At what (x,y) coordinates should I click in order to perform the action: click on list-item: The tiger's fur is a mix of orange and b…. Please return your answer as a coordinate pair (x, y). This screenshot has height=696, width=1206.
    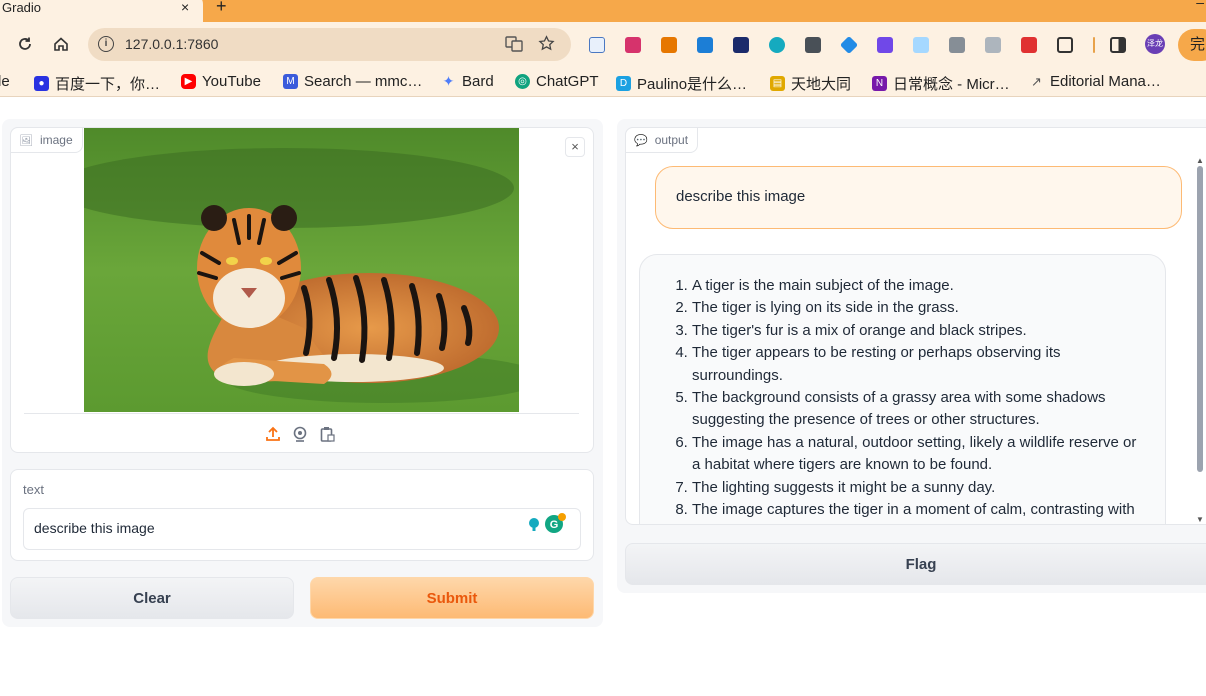
    Looking at the image, I should click on (917, 331).